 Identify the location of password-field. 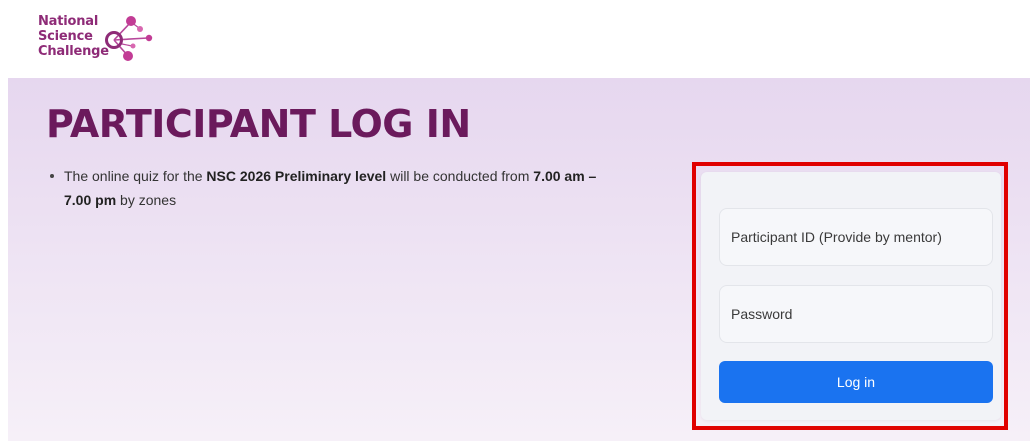
(856, 314).